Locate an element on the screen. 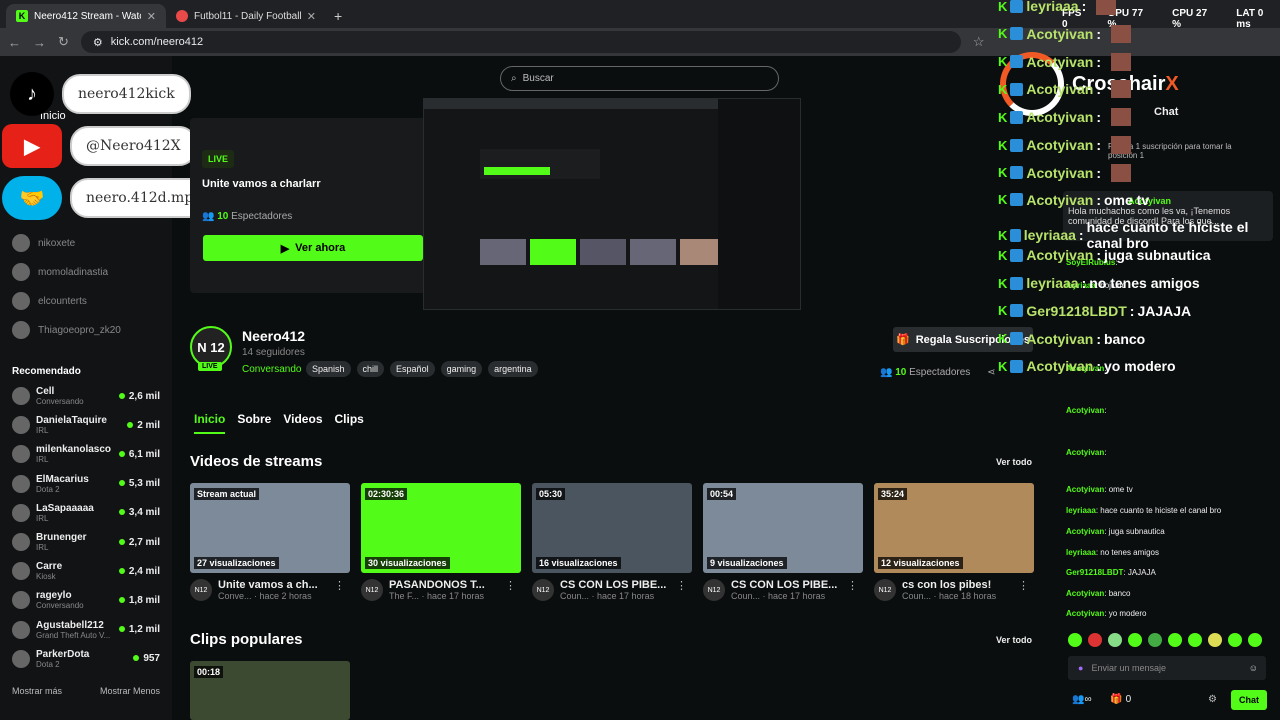 This screenshot has width=1280, height=720. recommended-item: DanielaTaquire IRL 2 mil is located at coordinates (86, 425).